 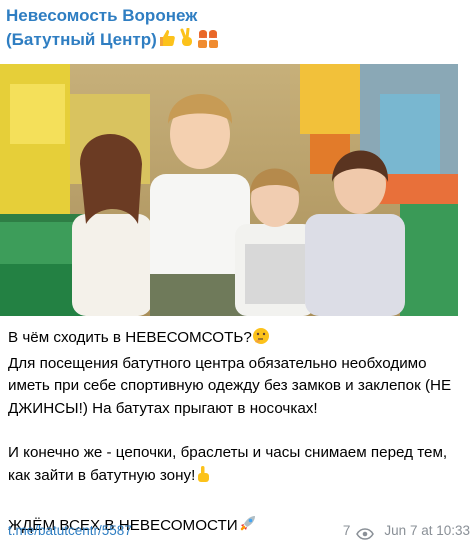 I want to click on post-footer: t.me/batutcentr/5587 7 Jun 7 at 10:33, so click(x=239, y=531).